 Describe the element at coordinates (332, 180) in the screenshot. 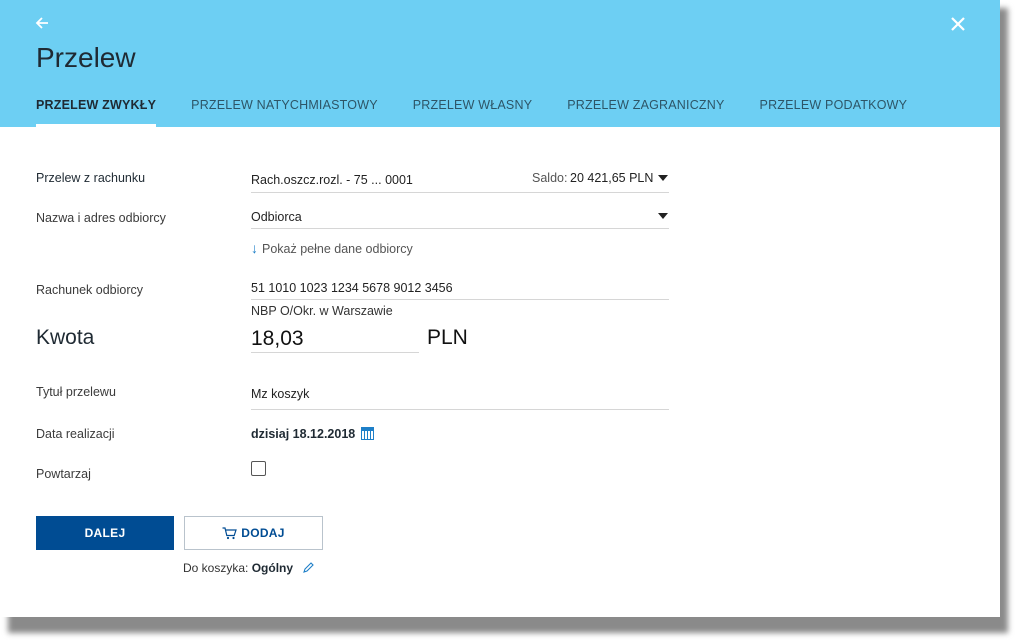

I see `from-account-value: Rach.oszcz.rozl. - 75 ... 0001` at that location.